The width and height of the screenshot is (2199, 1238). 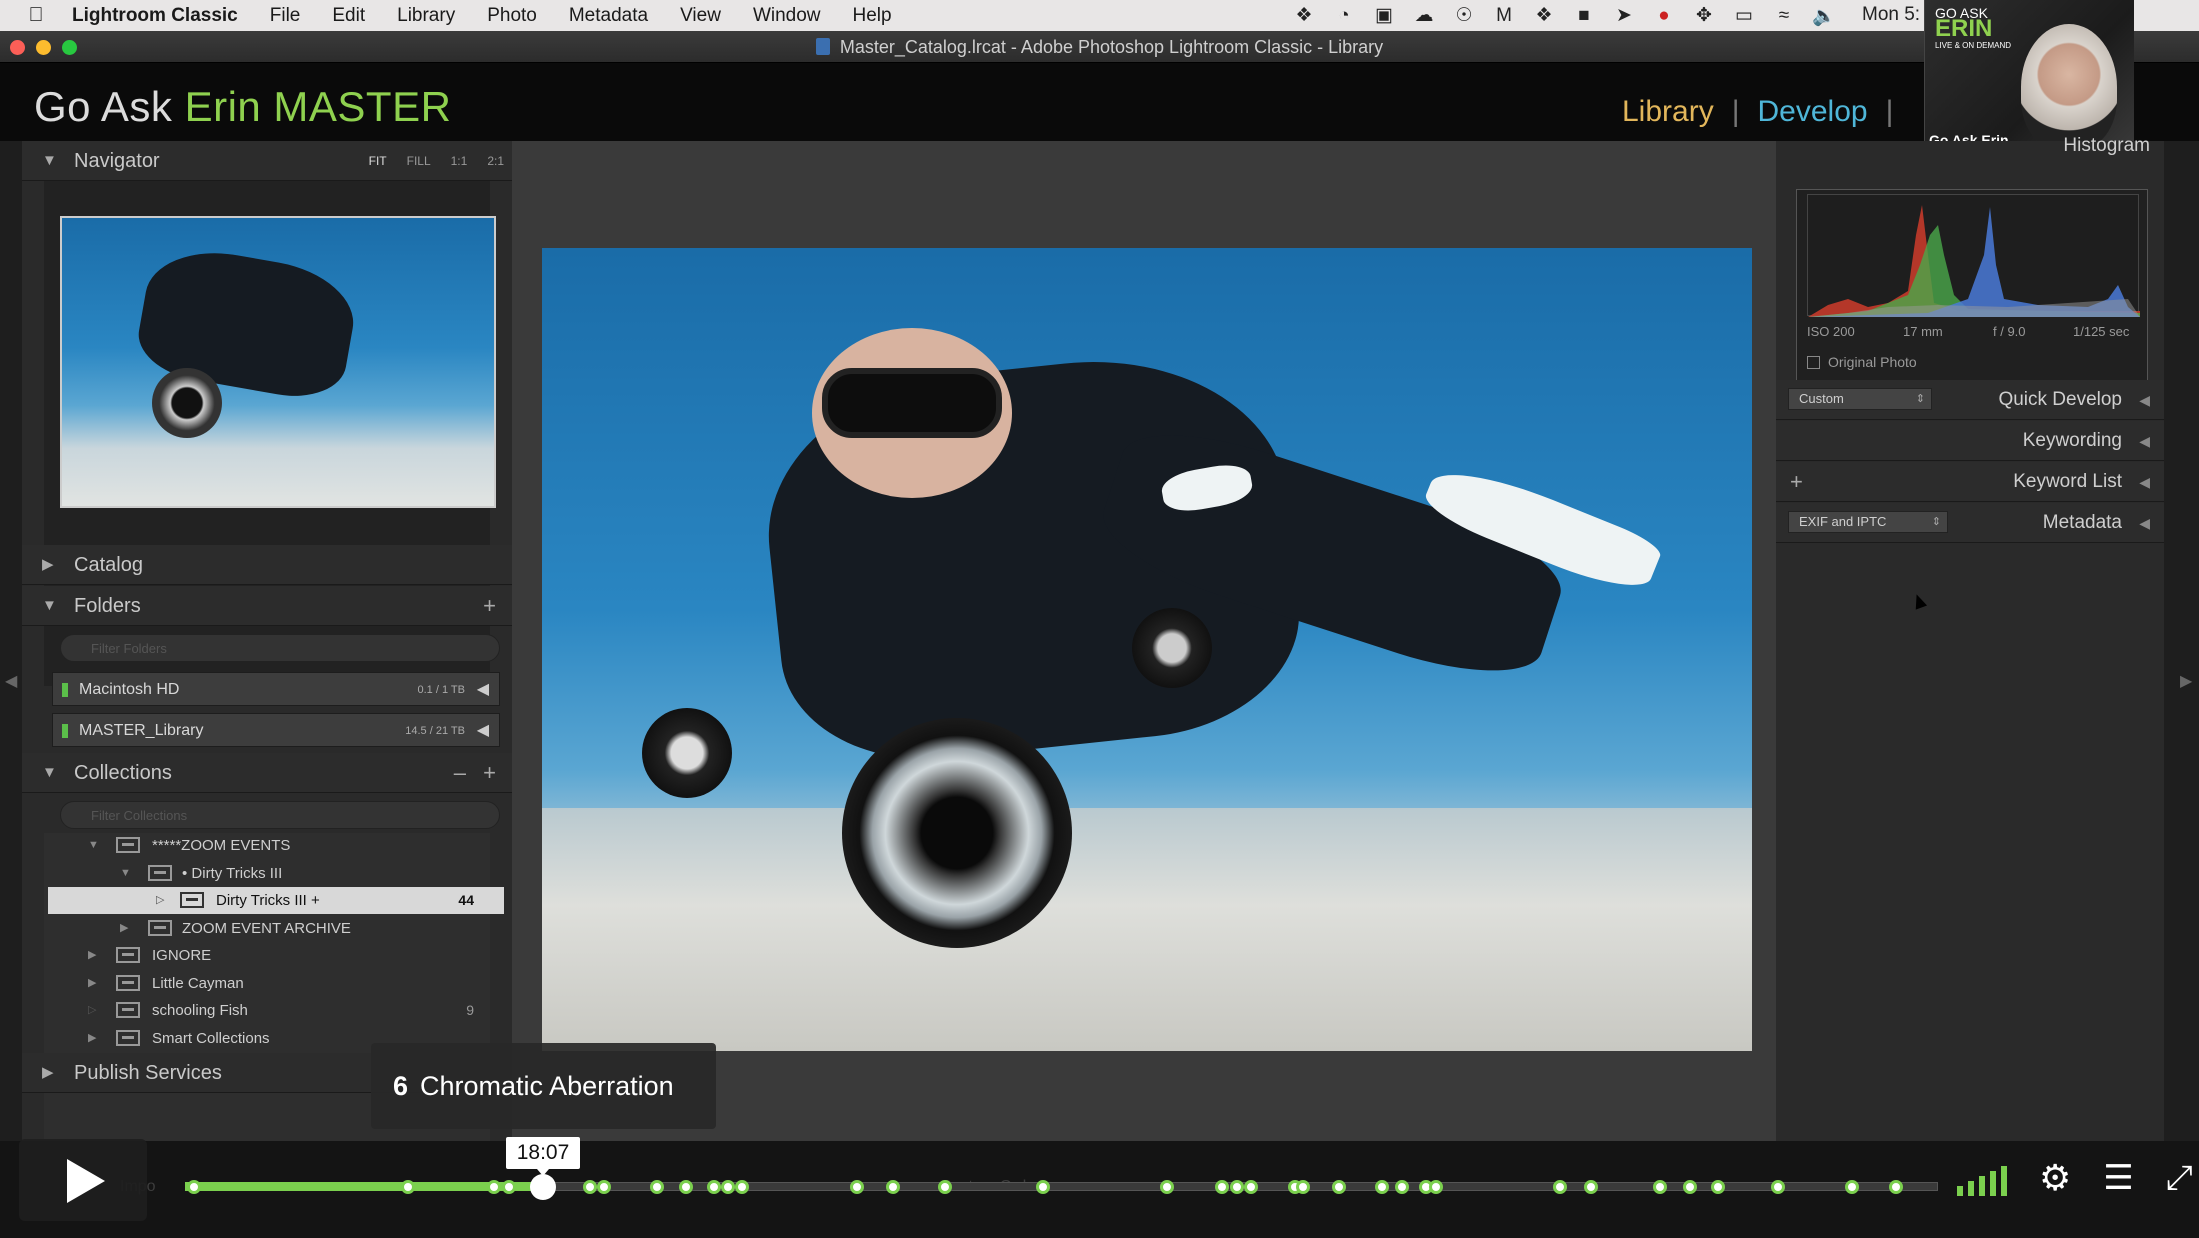 What do you see at coordinates (1304, 15) in the screenshot?
I see `dropbox-icon: ❖` at bounding box center [1304, 15].